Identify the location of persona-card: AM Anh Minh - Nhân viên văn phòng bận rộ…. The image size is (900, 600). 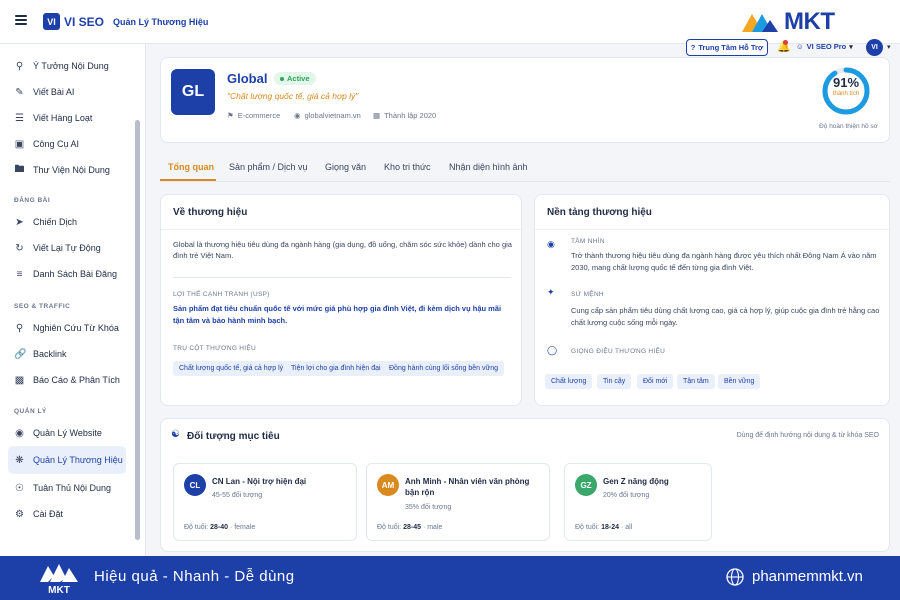
(458, 502).